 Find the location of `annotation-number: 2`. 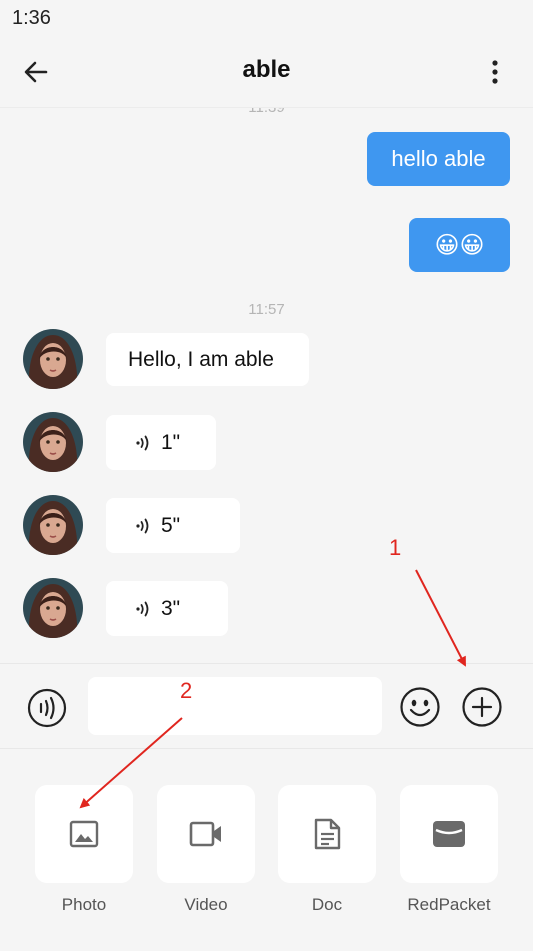

annotation-number: 2 is located at coordinates (186, 690).